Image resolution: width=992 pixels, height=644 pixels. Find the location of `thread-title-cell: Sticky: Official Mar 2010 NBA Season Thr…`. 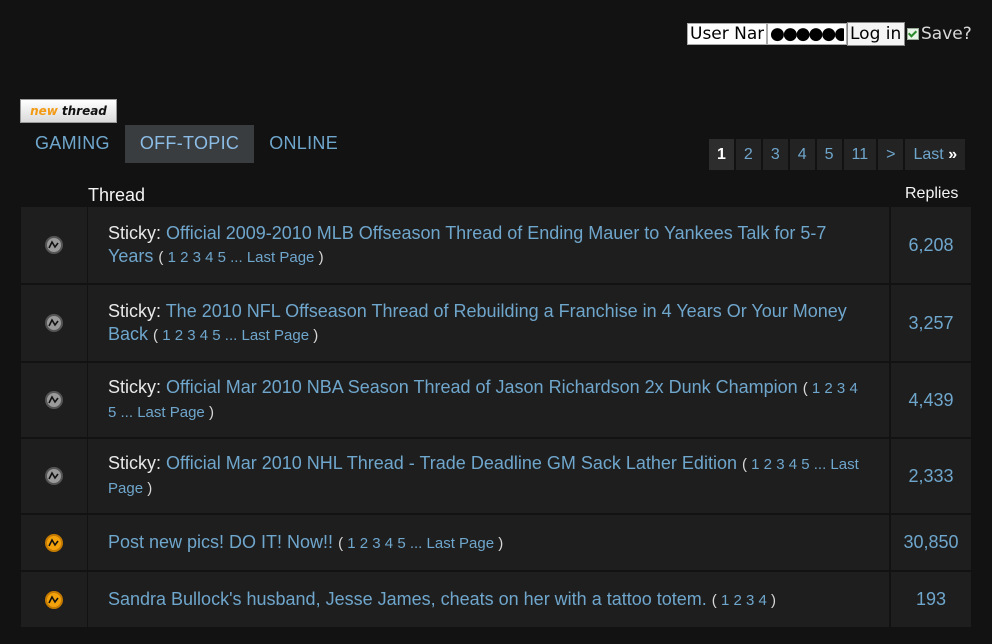

thread-title-cell: Sticky: Official Mar 2010 NBA Season Thr… is located at coordinates (488, 400).